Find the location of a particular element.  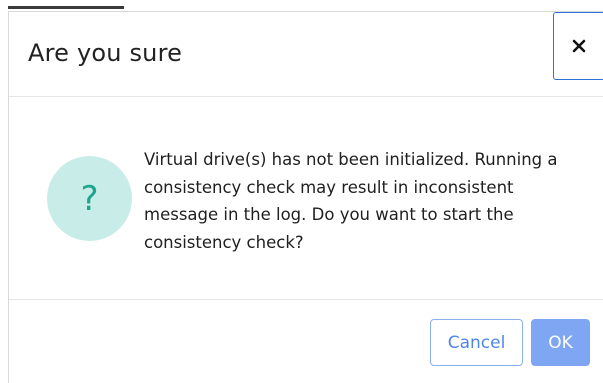

close-button is located at coordinates (578, 46).